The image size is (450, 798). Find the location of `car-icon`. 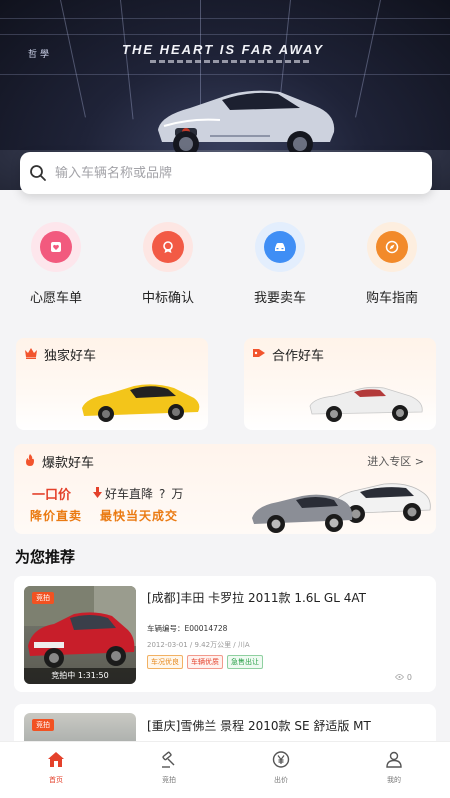

car-icon is located at coordinates (280, 247).